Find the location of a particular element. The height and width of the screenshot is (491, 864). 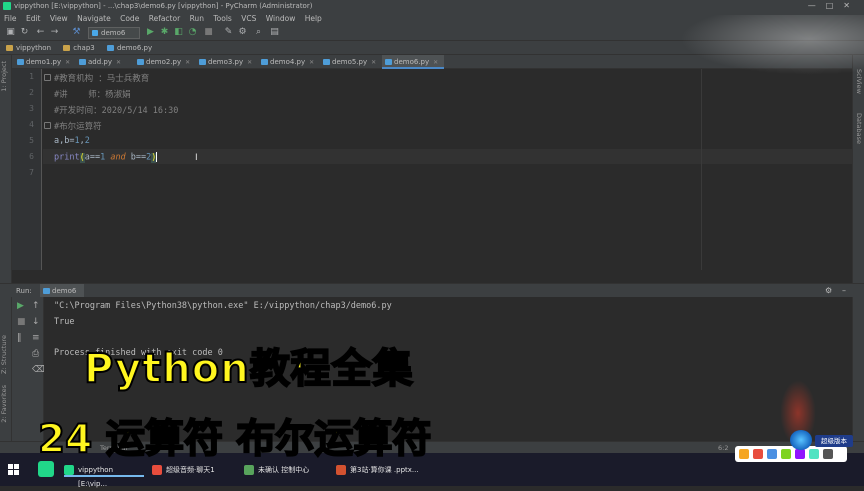

scroll-down-icon: ↓ is located at coordinates (36, 322).